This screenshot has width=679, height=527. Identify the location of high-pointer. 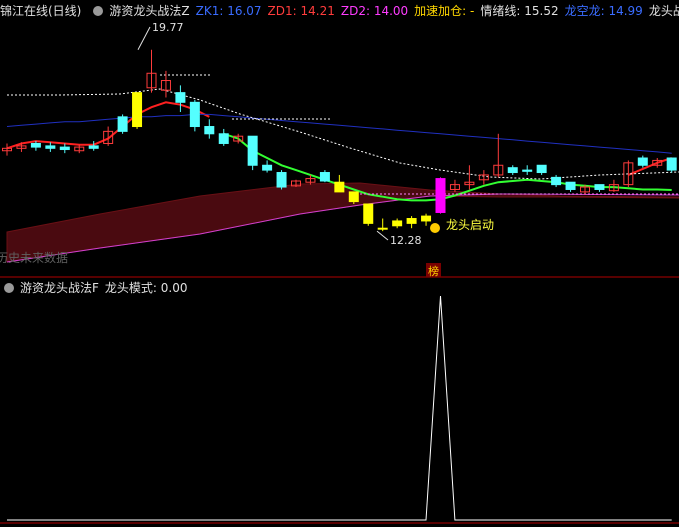
(144, 38).